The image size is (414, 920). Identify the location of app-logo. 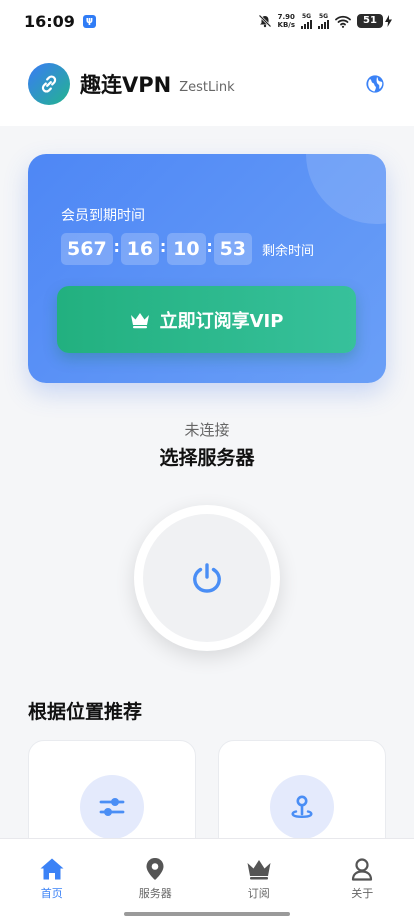
(49, 84).